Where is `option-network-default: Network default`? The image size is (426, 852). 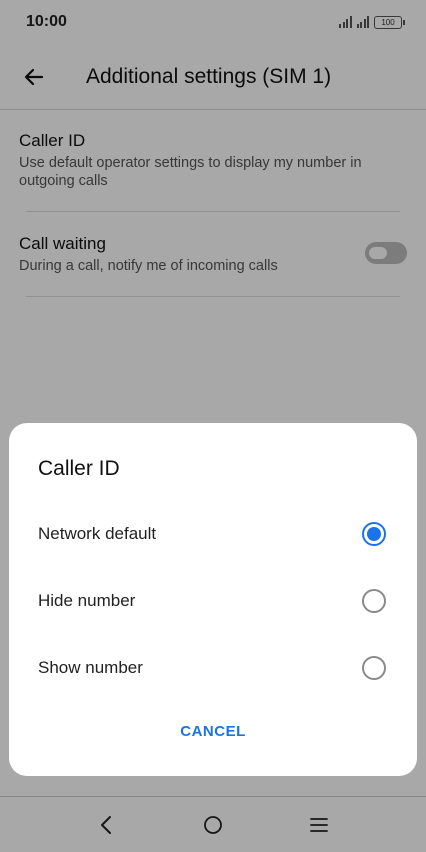
option-network-default: Network default is located at coordinates (213, 534).